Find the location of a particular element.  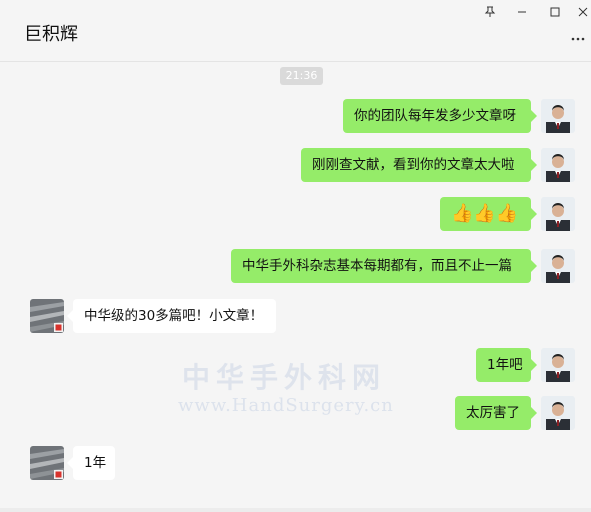

message-bubble-outgoing: 中华手外科杂志基本每期都有，而且不止一篇 is located at coordinates (384, 266).